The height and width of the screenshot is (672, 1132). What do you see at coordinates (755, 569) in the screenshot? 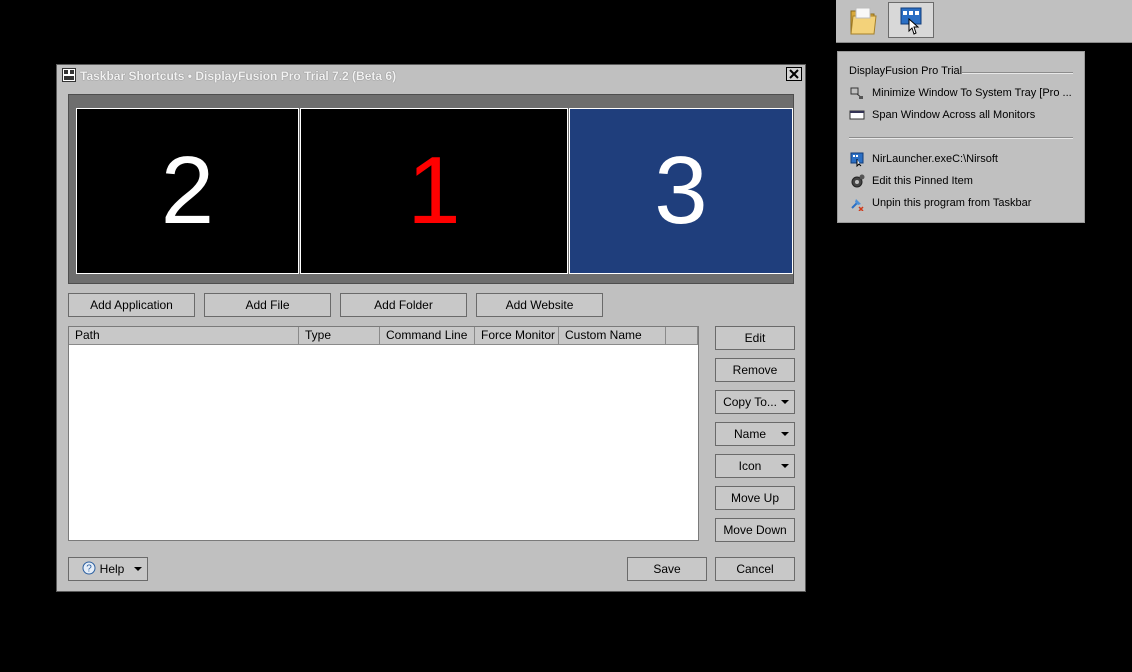
I see `cancel-button: Cancel` at bounding box center [755, 569].